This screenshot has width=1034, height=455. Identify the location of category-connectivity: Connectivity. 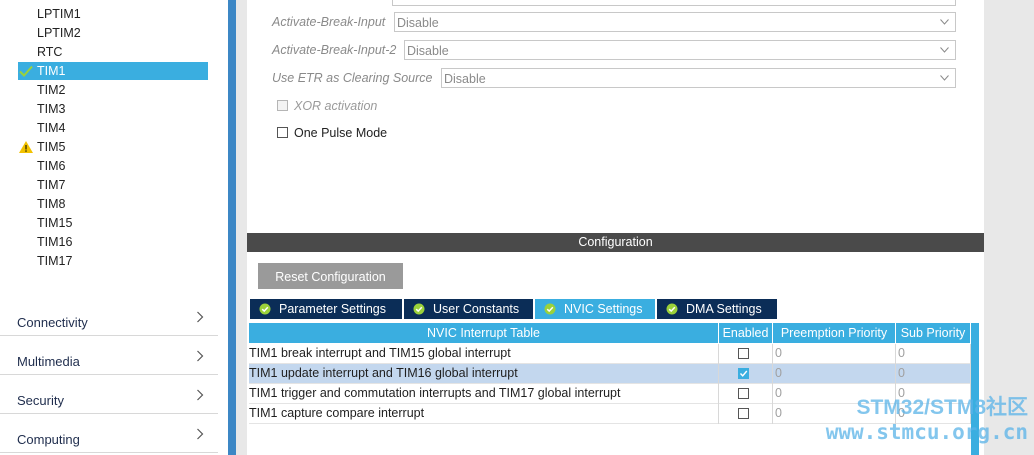
(109, 316).